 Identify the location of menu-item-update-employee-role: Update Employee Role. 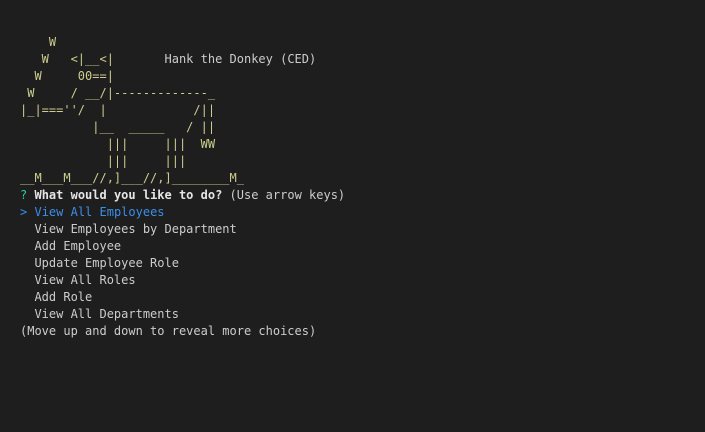
(362, 263).